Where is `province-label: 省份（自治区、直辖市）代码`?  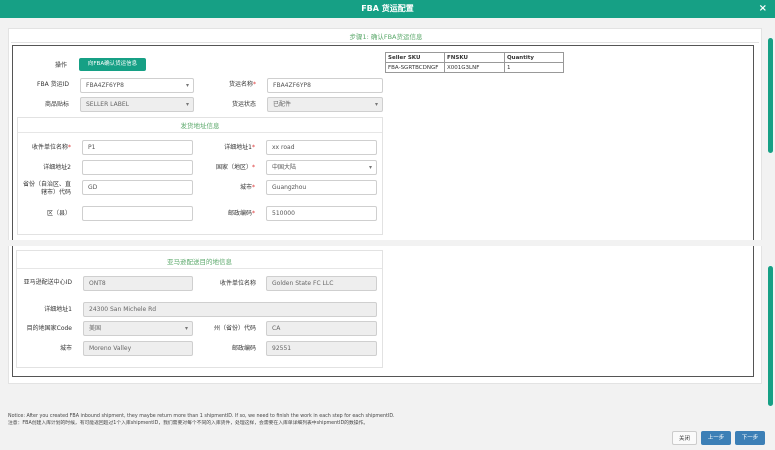 province-label: 省份（自治区、直辖市）代码 is located at coordinates (46, 188).